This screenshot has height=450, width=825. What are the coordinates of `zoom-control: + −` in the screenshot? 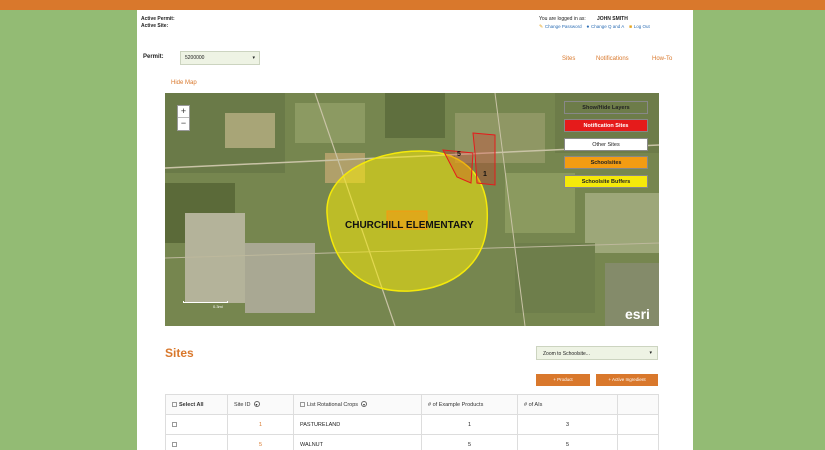 It's located at (183, 118).